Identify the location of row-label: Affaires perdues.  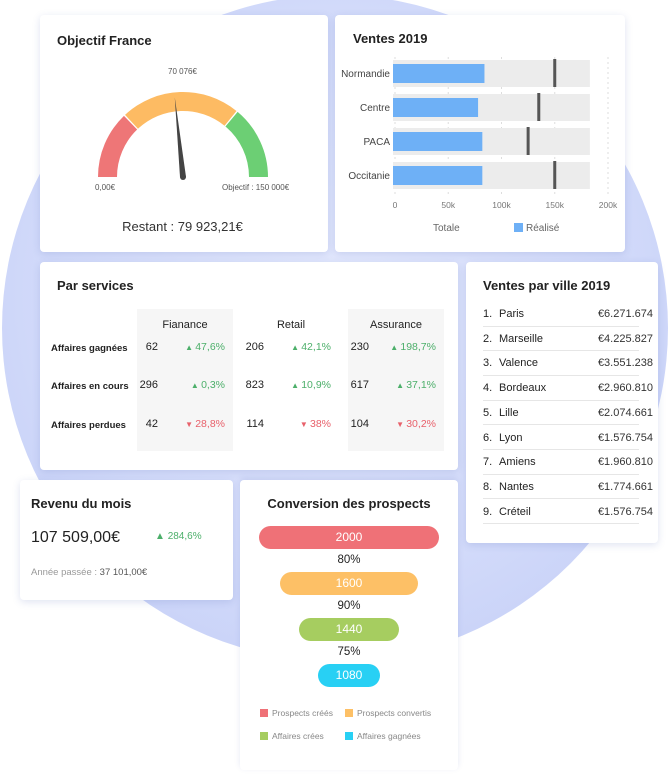
(88, 425).